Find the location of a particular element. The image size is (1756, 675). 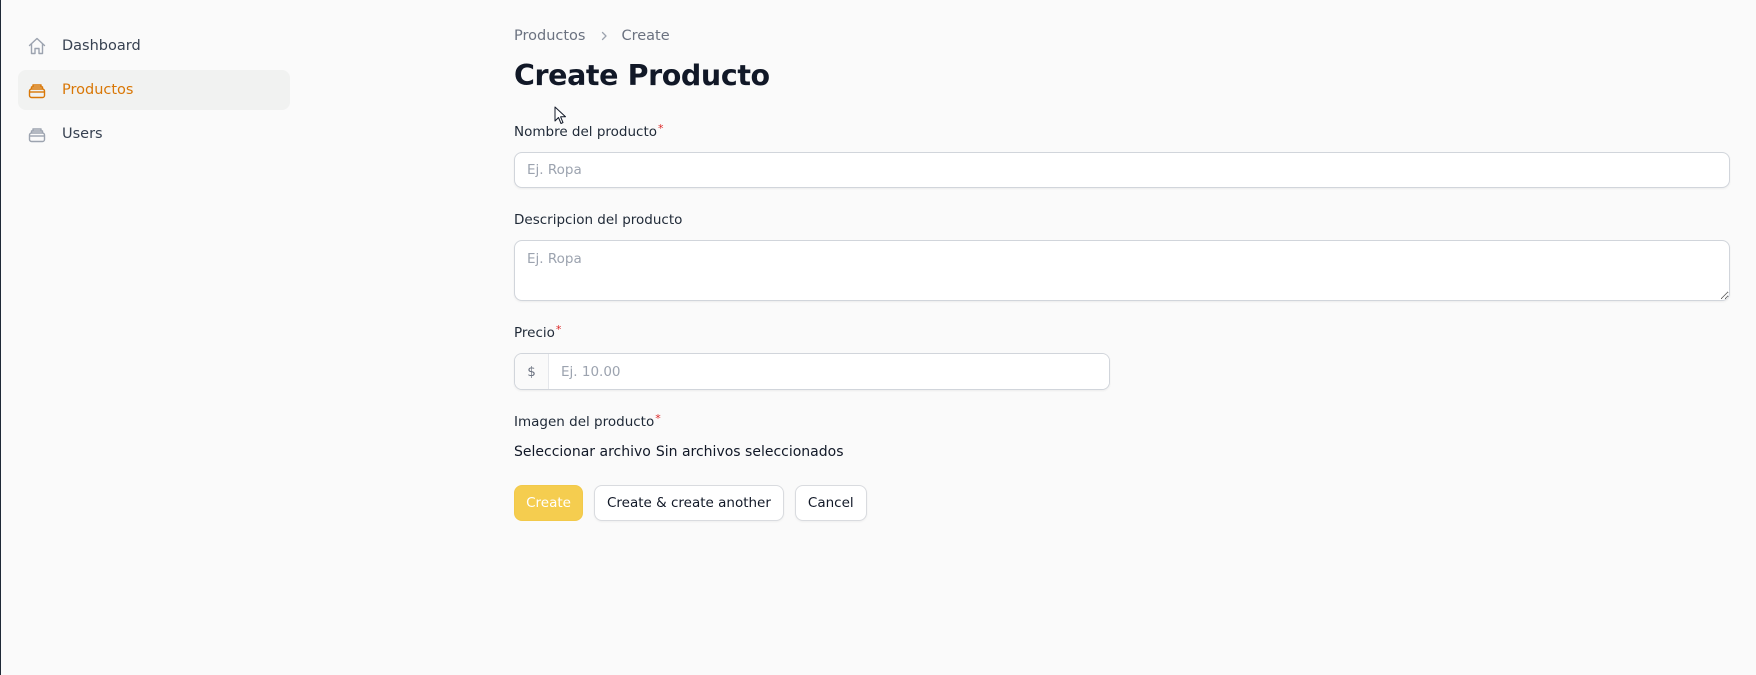

file-status-text: Sin archivos seleccionados is located at coordinates (749, 452).